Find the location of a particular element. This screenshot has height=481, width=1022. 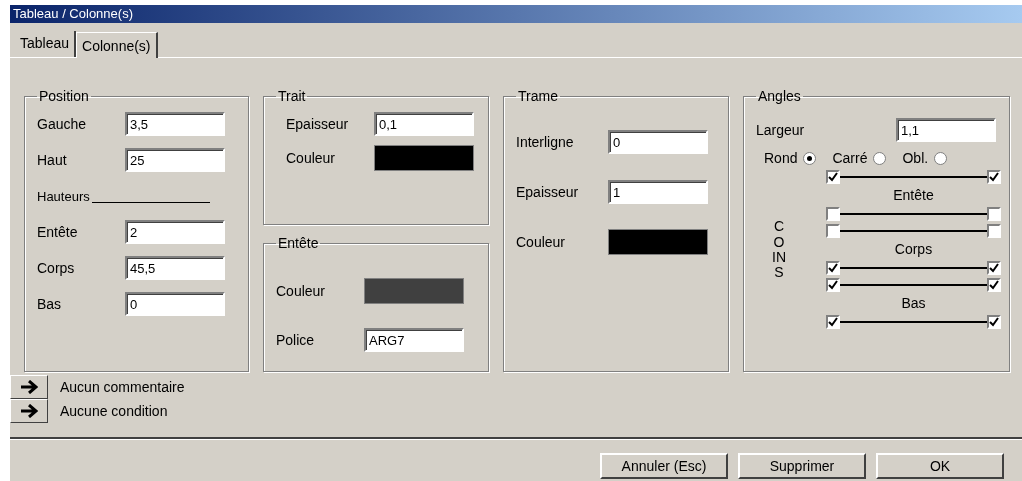

field-label: Police is located at coordinates (296, 340).